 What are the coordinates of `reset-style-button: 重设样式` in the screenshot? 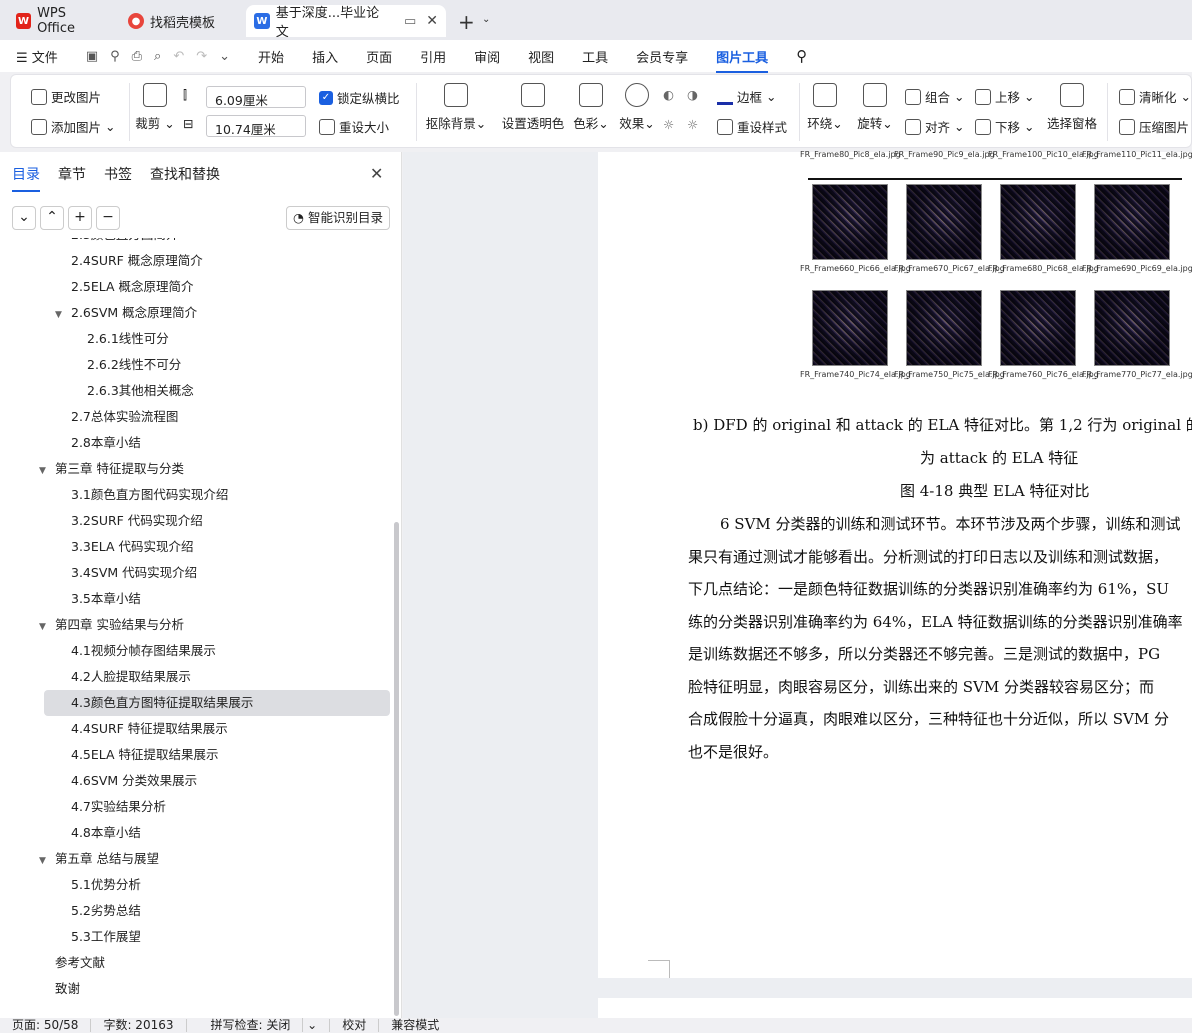 It's located at (752, 126).